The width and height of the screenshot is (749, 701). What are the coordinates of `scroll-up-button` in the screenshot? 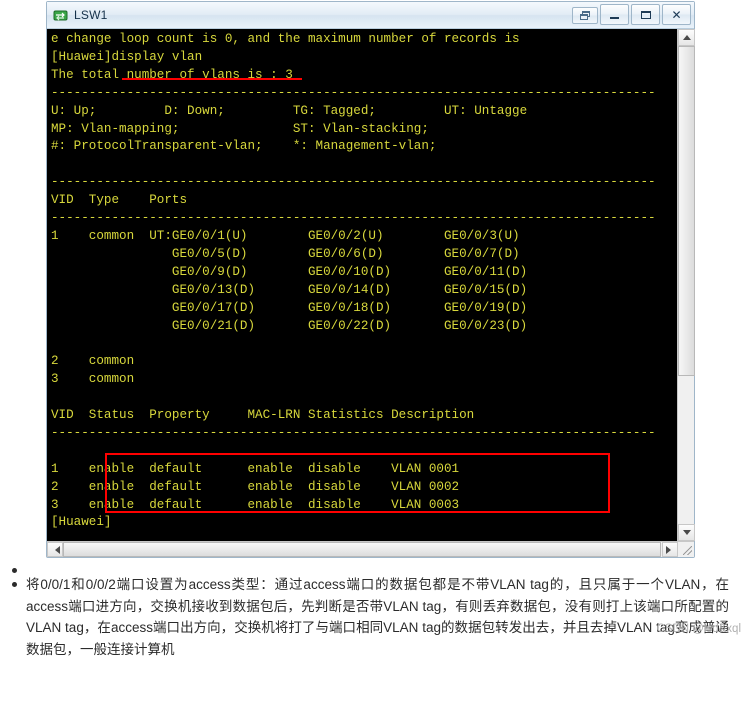 It's located at (686, 37).